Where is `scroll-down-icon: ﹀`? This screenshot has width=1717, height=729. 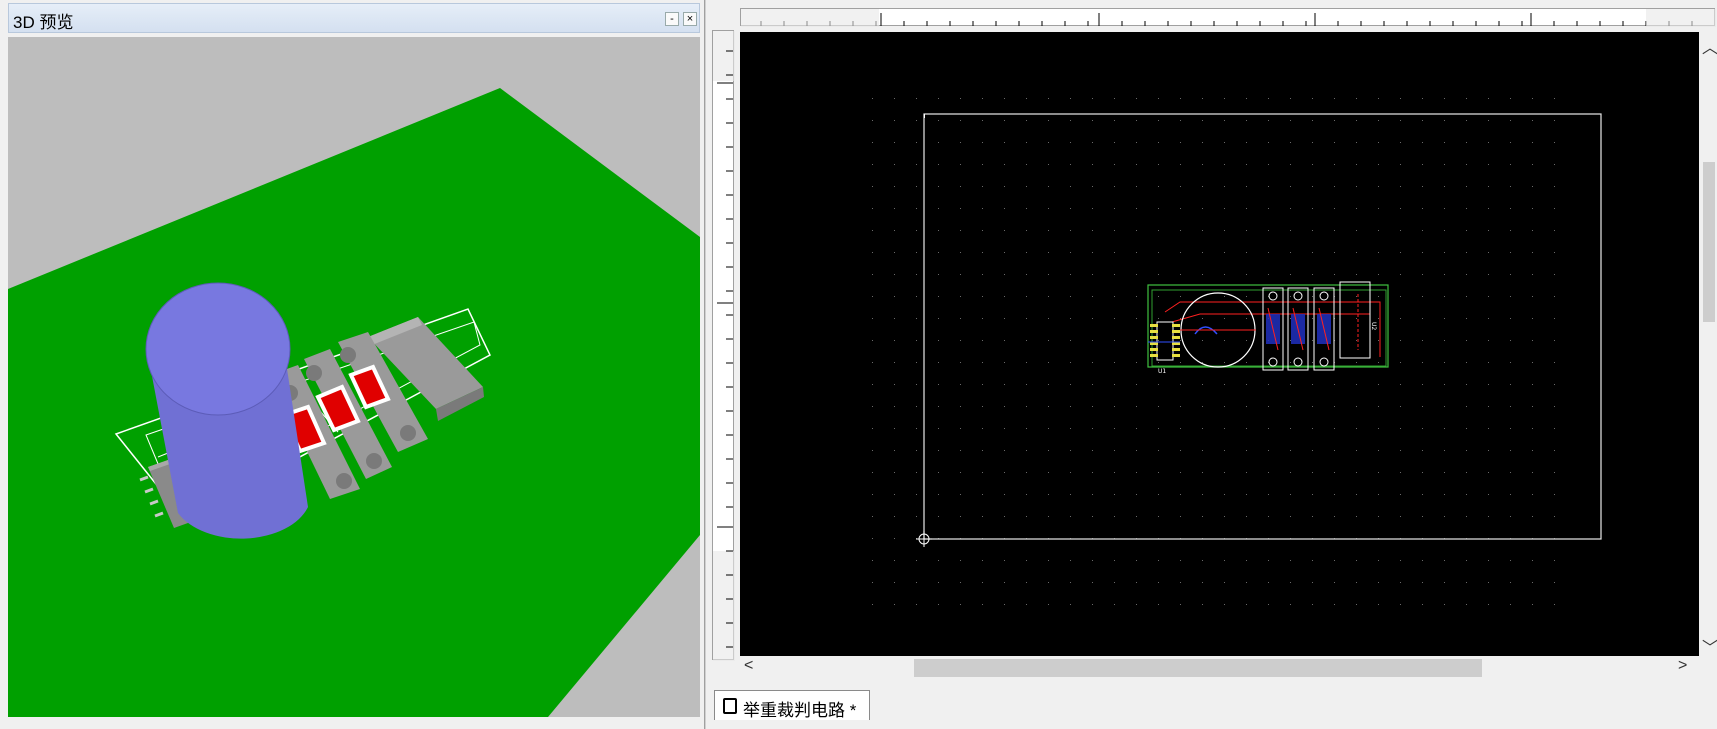 scroll-down-icon: ﹀ is located at coordinates (1709, 646).